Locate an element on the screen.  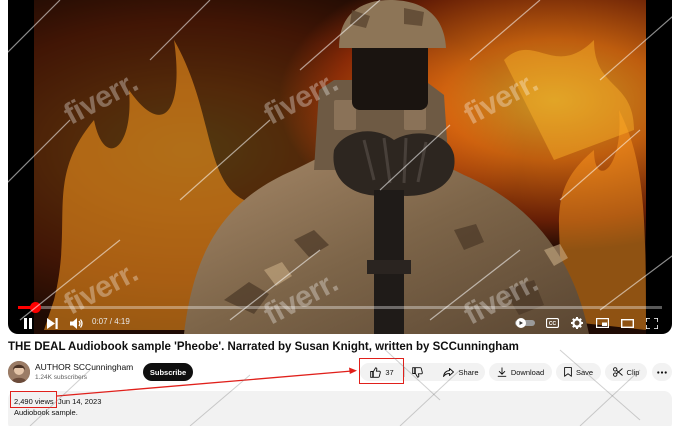
description-text: Audiobook sample. is located at coordinates (46, 412).